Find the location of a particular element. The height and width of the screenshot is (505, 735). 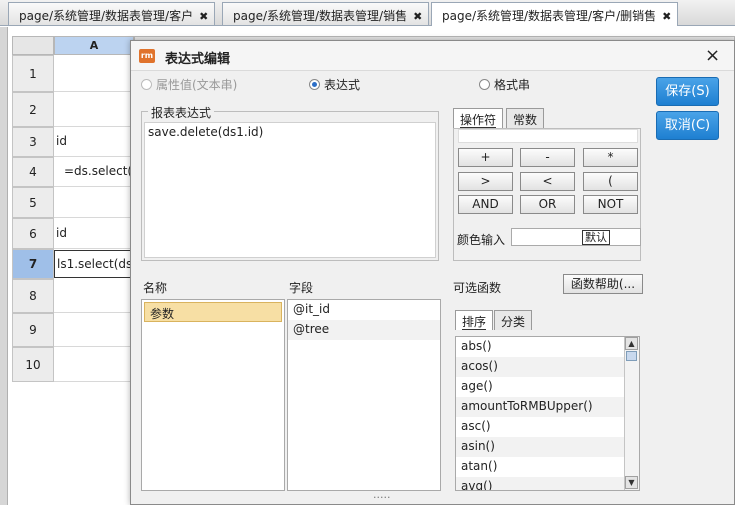

operator-multiply-button: * is located at coordinates (610, 157).